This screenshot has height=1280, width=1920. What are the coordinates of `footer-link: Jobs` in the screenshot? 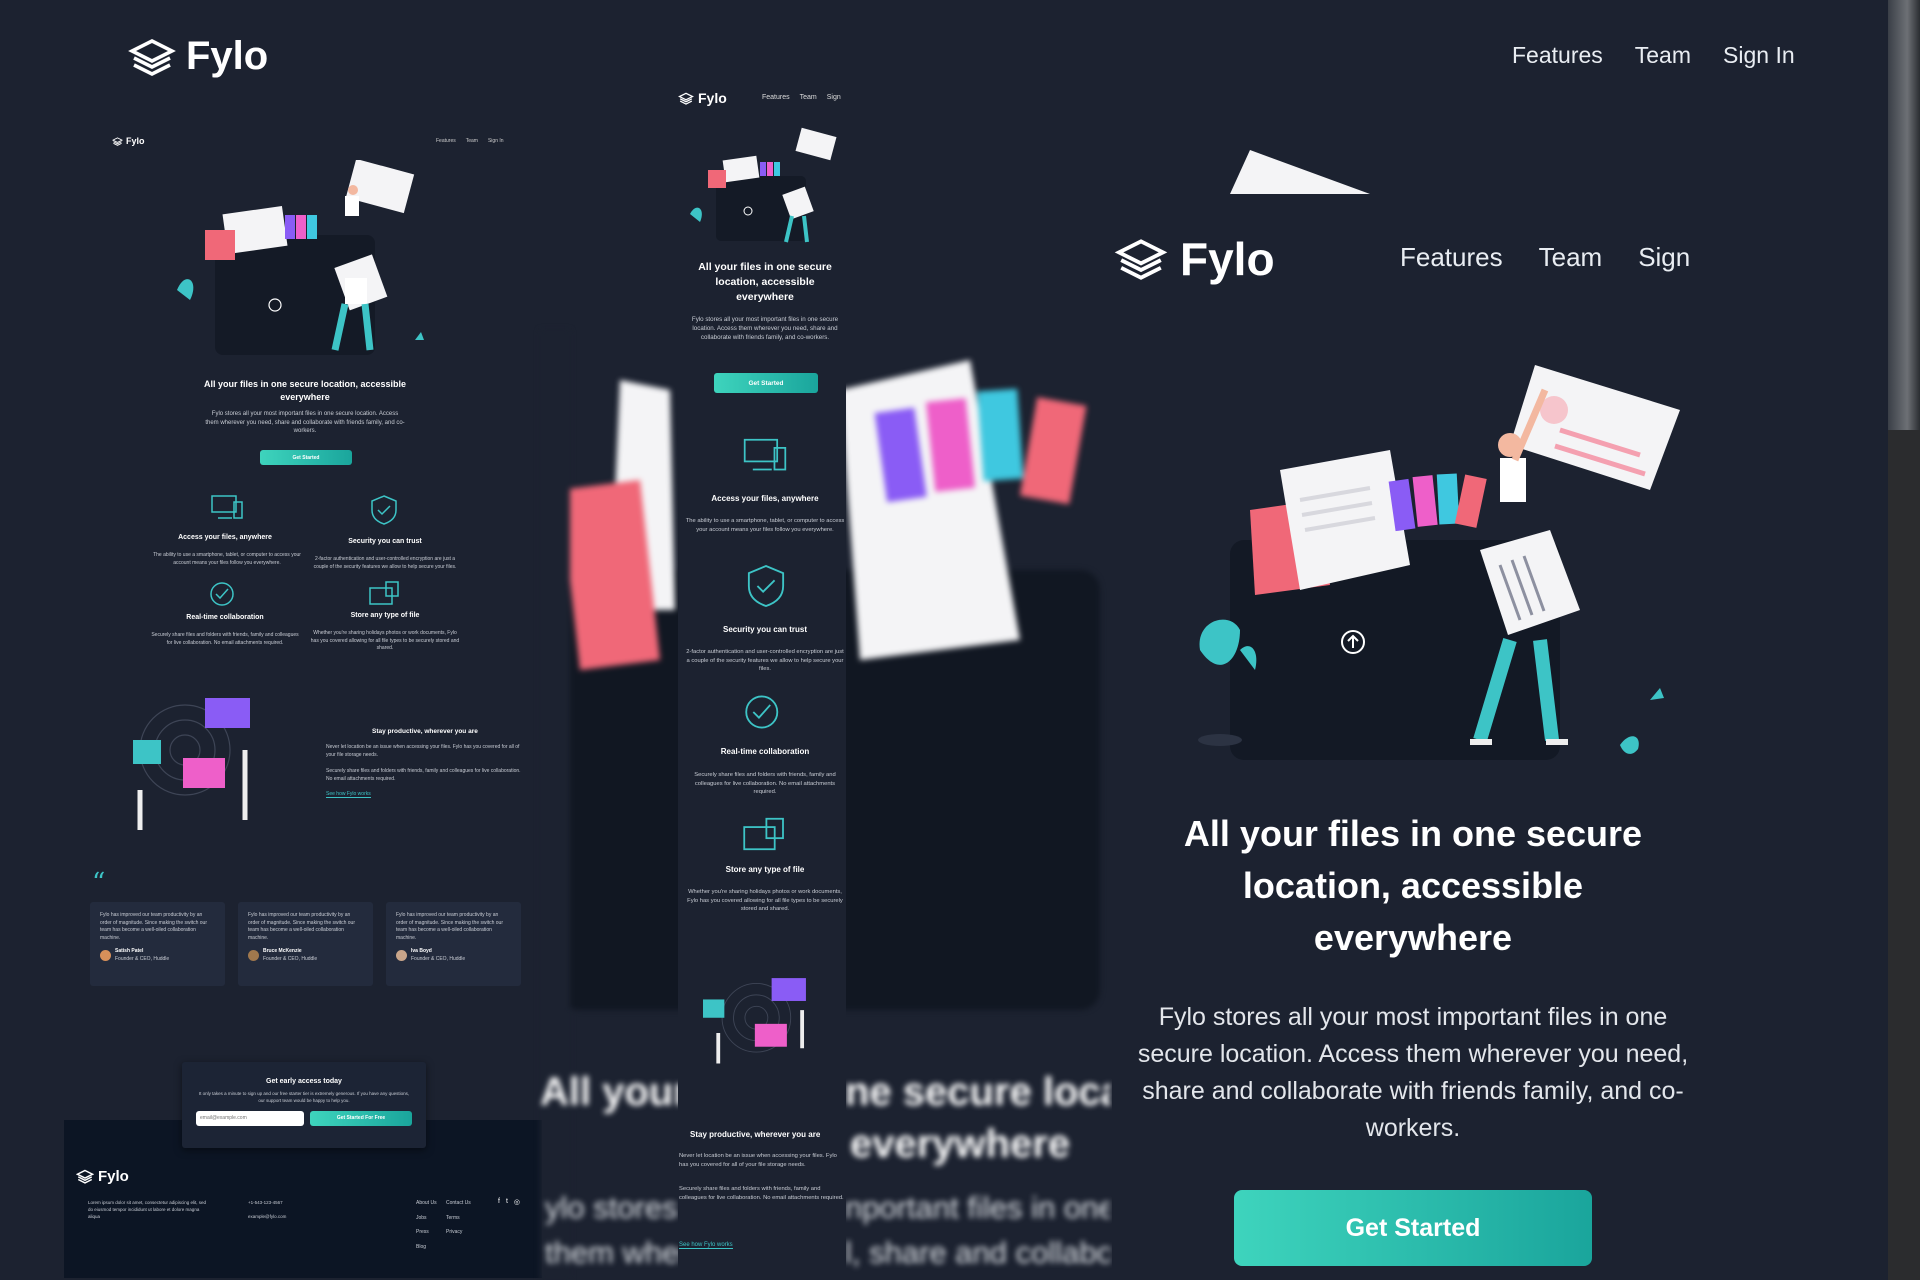 It's located at (426, 1219).